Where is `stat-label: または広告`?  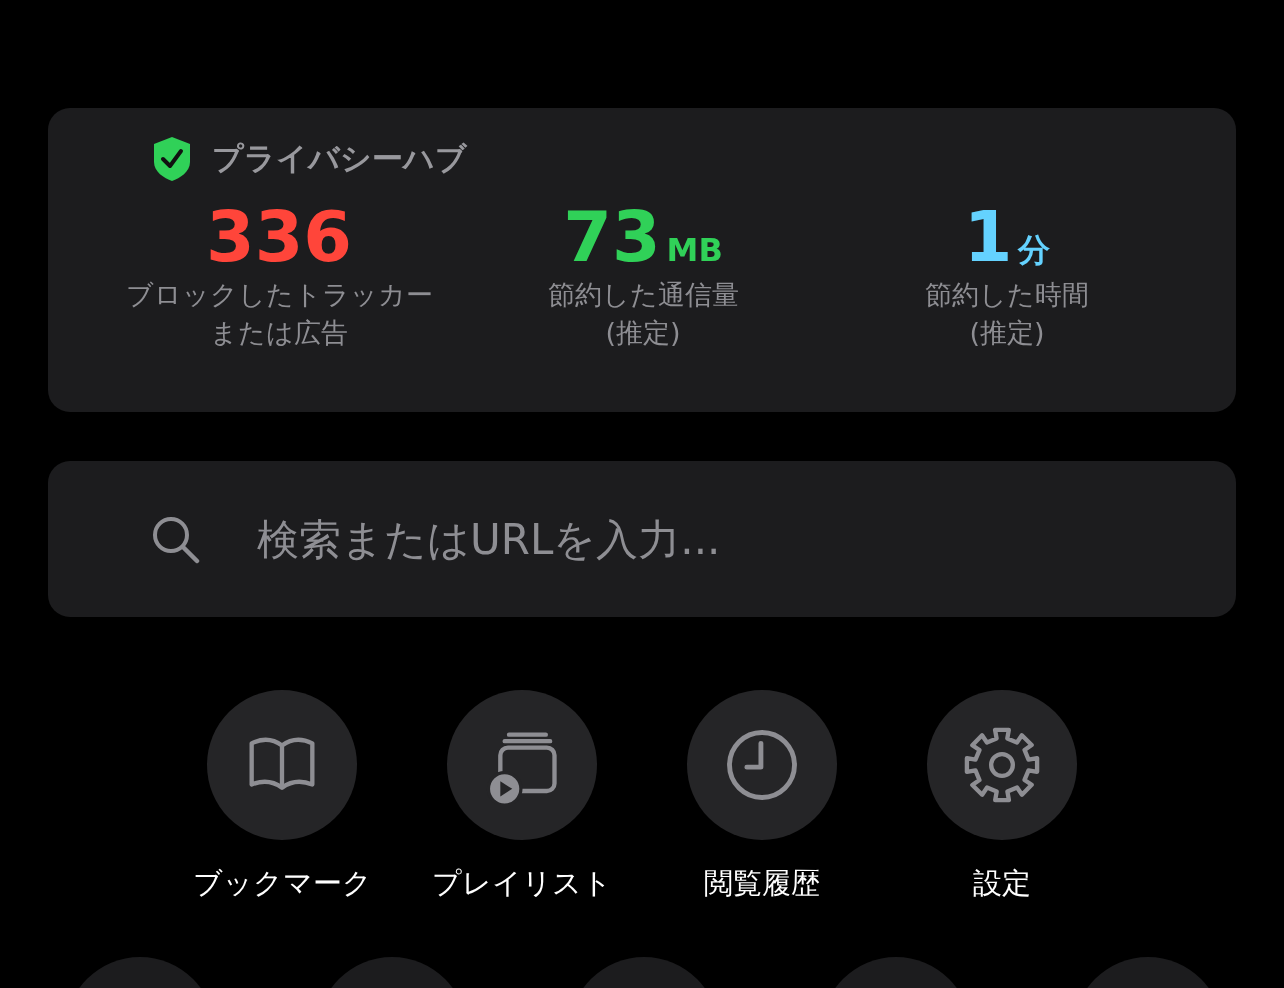
stat-label: または広告 is located at coordinates (279, 333).